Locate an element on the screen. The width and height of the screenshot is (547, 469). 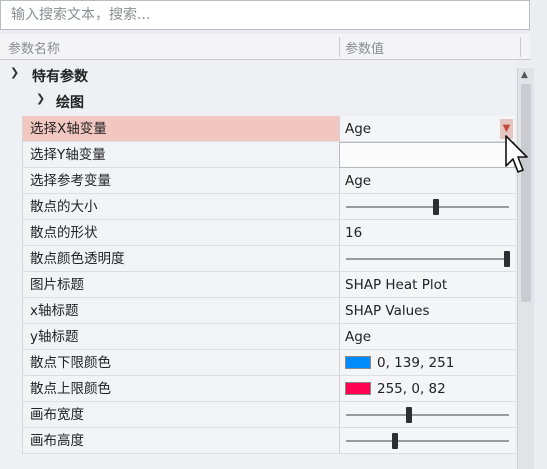
point-shape-field: 16 is located at coordinates (427, 233).